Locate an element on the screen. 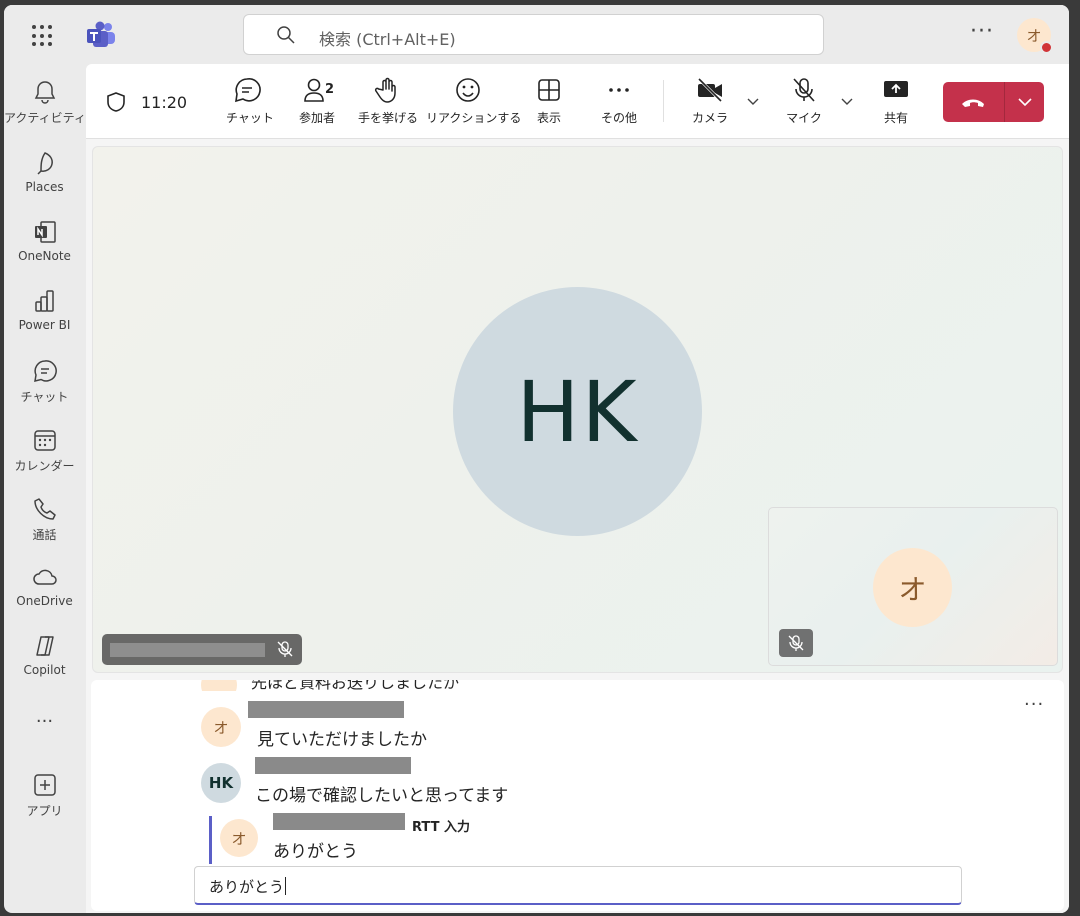  more-button: その他 is located at coordinates (619, 101).